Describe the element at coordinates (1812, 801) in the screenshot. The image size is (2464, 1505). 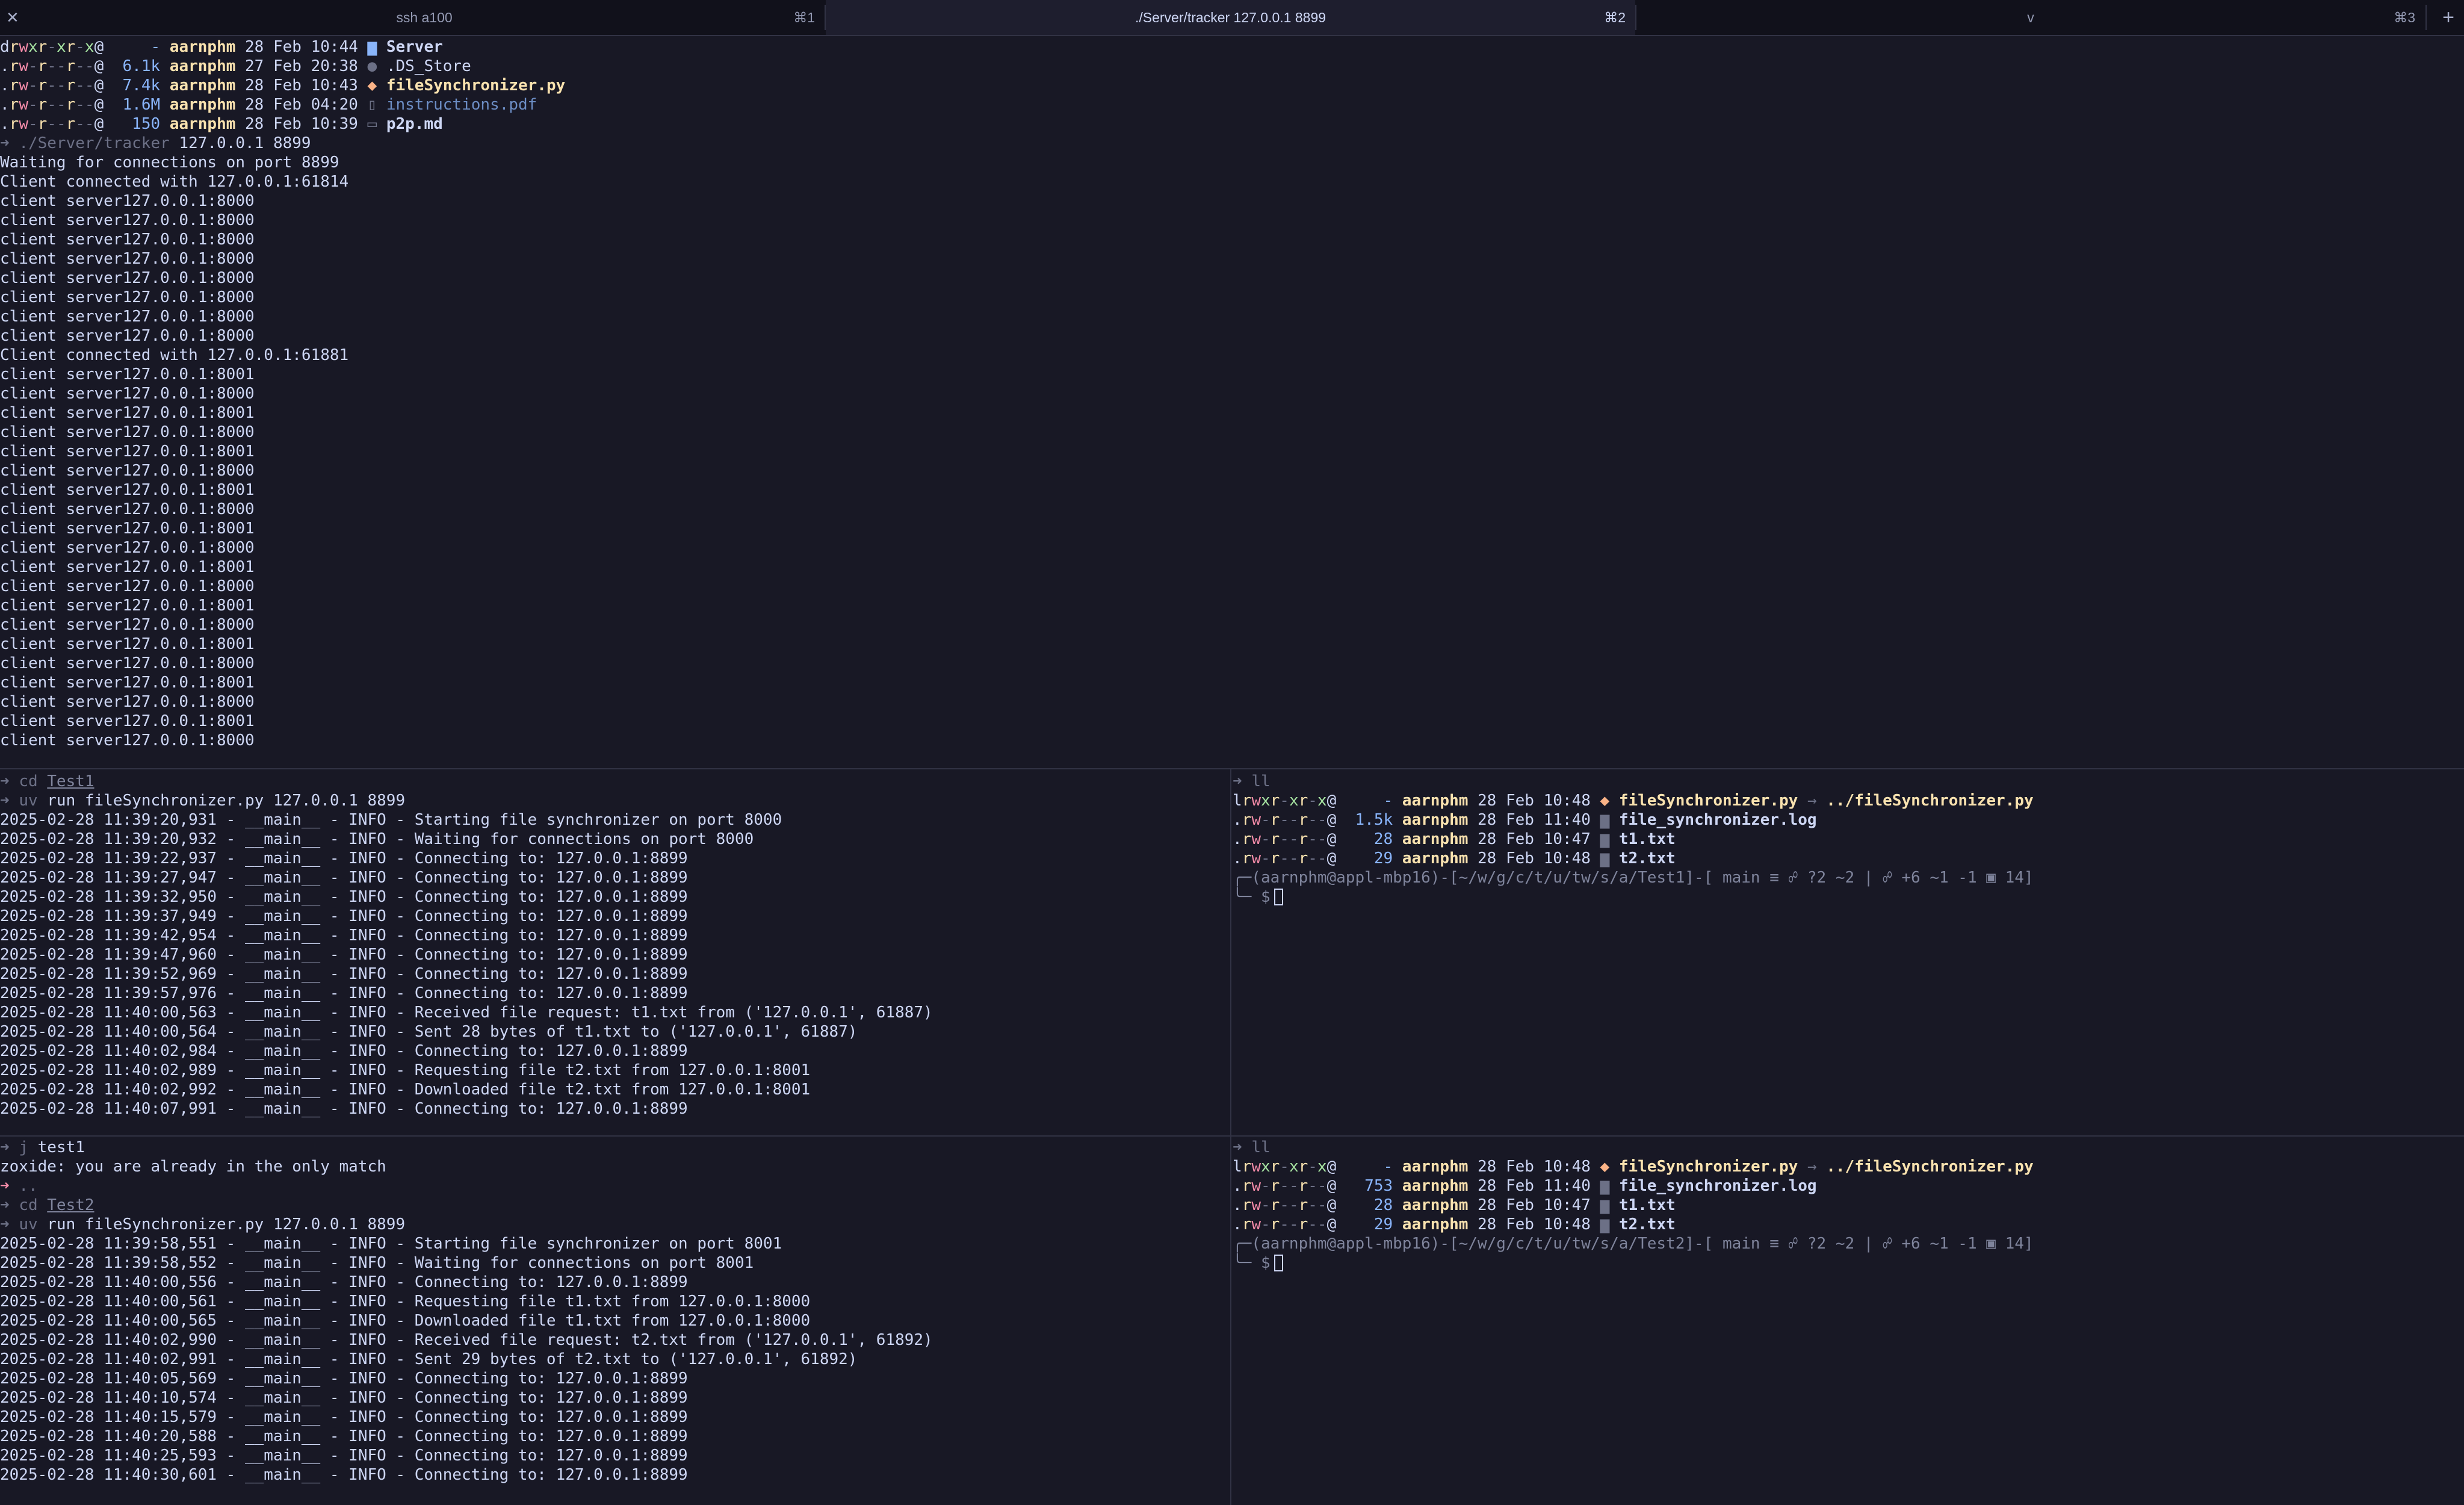
I see `link-arrow: →` at that location.